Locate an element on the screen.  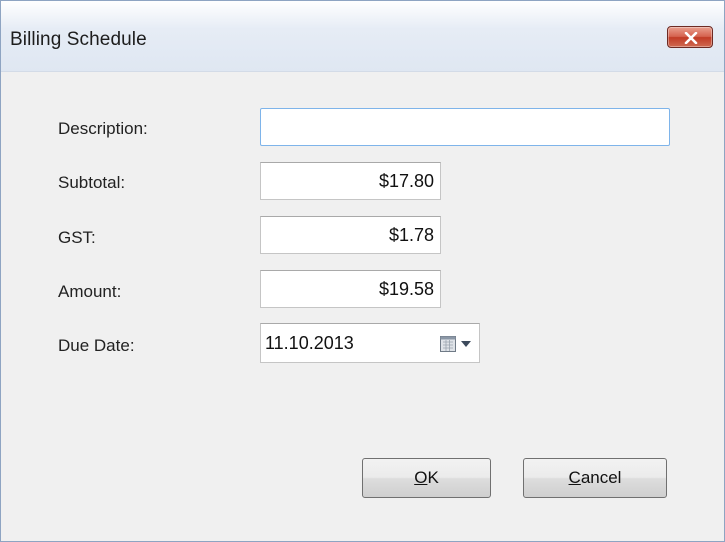
due-date-picker: 11.10.2013 is located at coordinates (370, 343).